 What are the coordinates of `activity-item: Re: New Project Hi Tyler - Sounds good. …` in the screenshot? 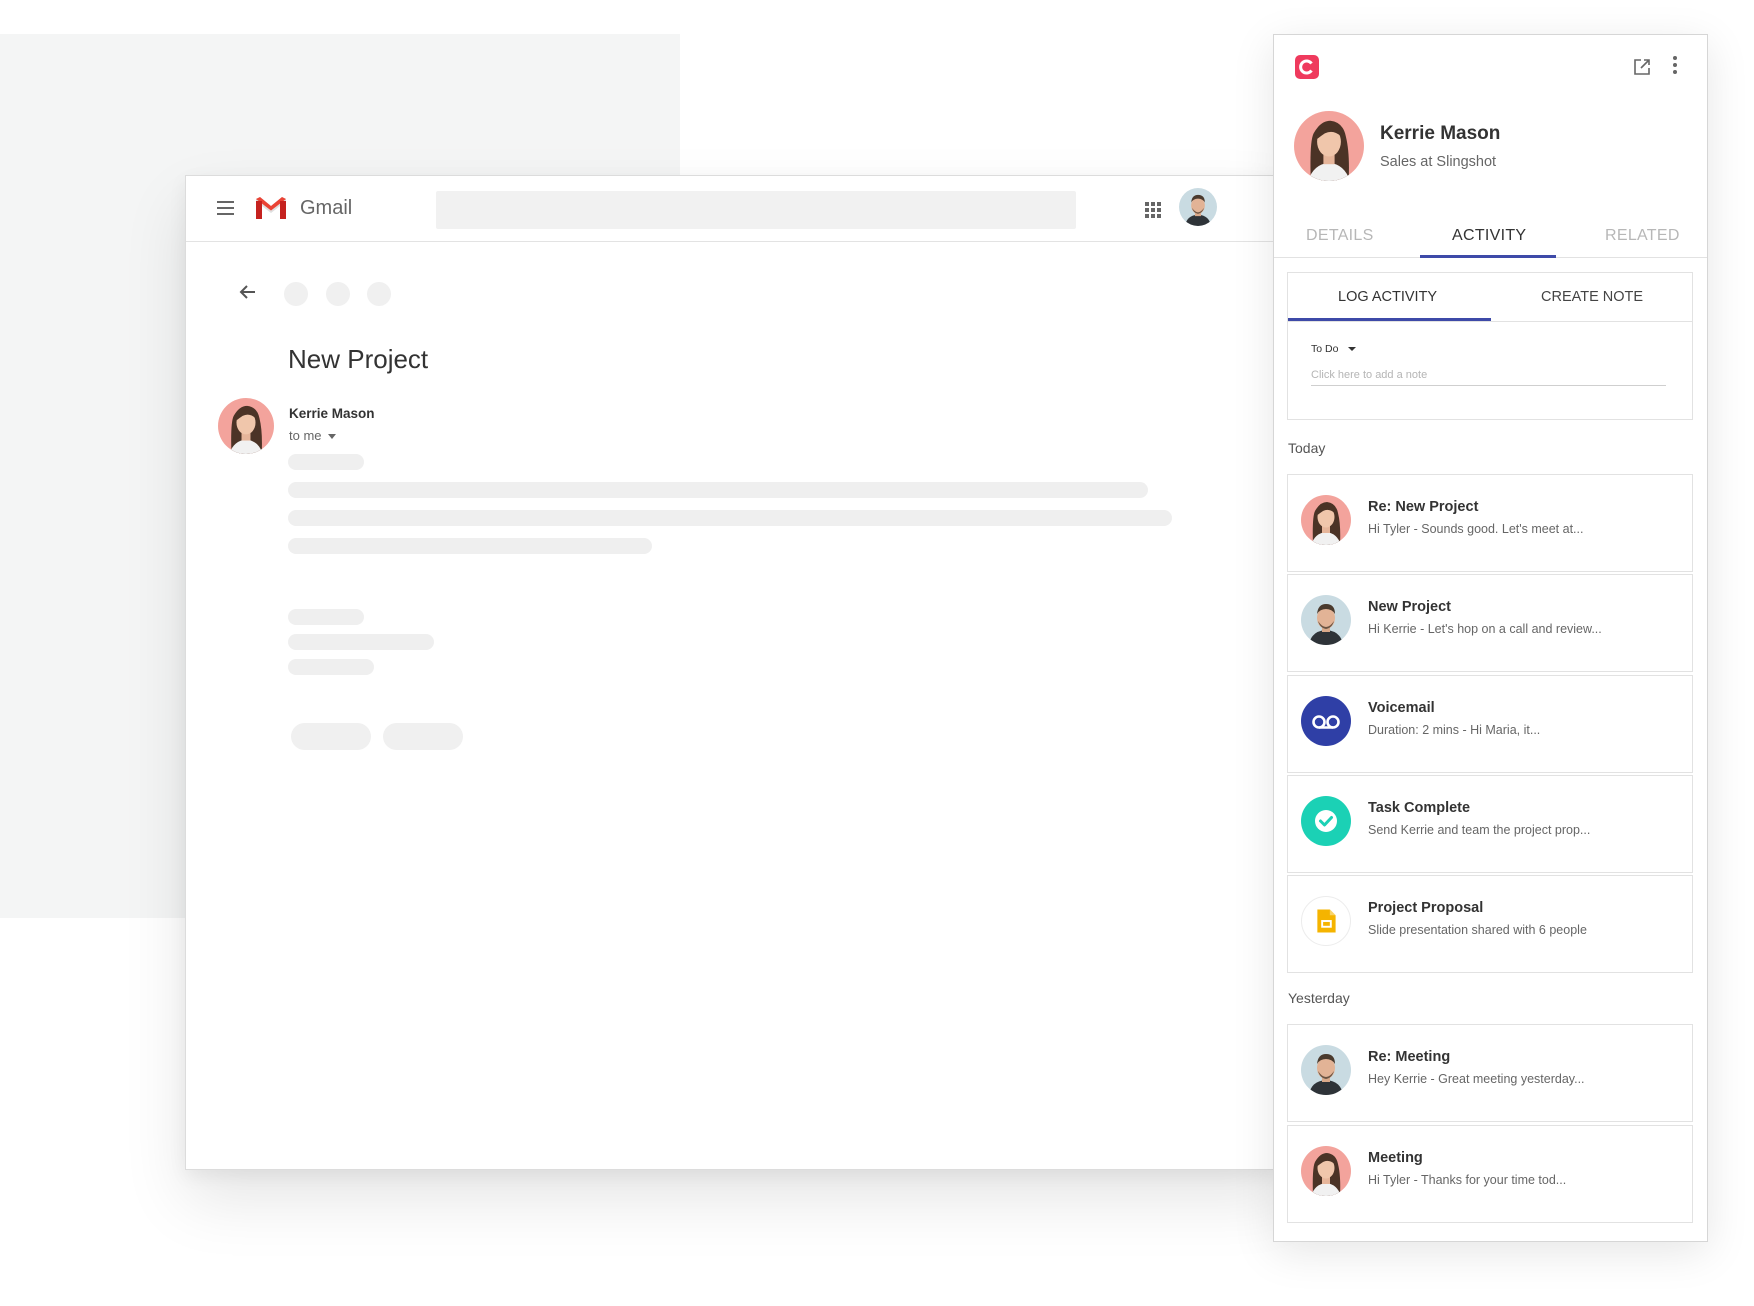 It's located at (1490, 523).